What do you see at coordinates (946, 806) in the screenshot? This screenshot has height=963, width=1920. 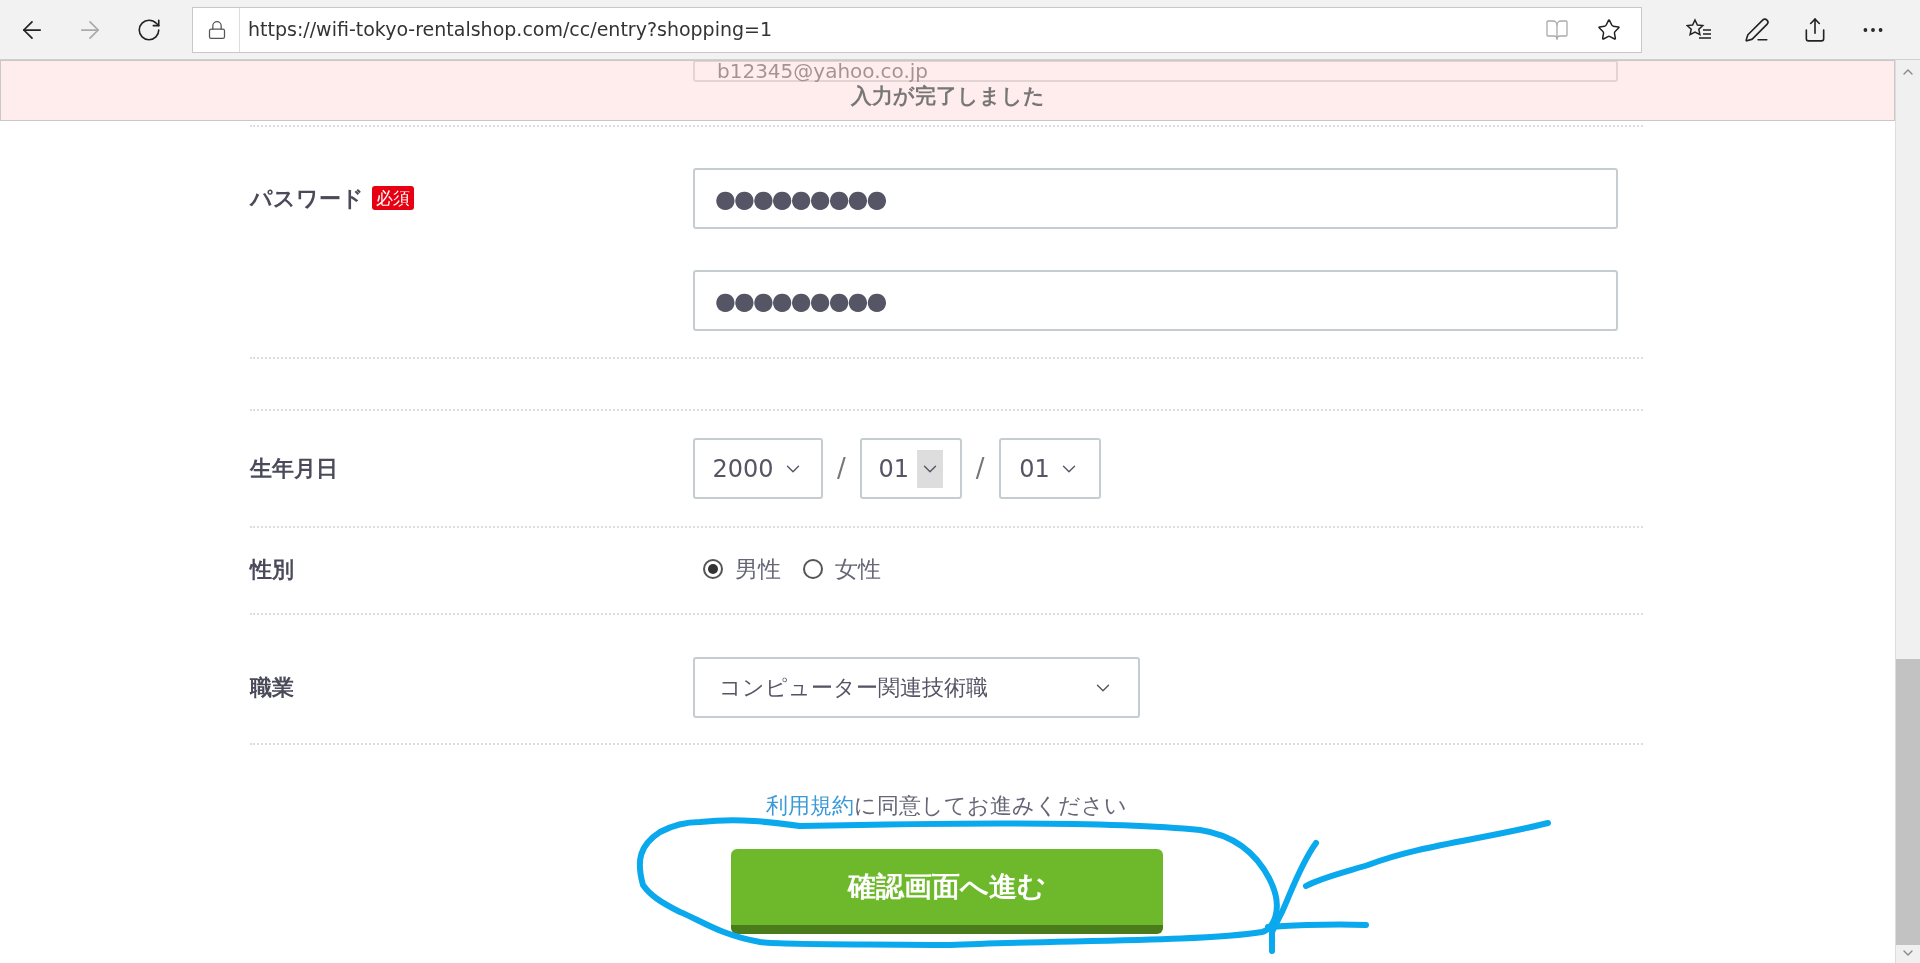 I see `terms-notice: 利用規約に同意してお進みください` at bounding box center [946, 806].